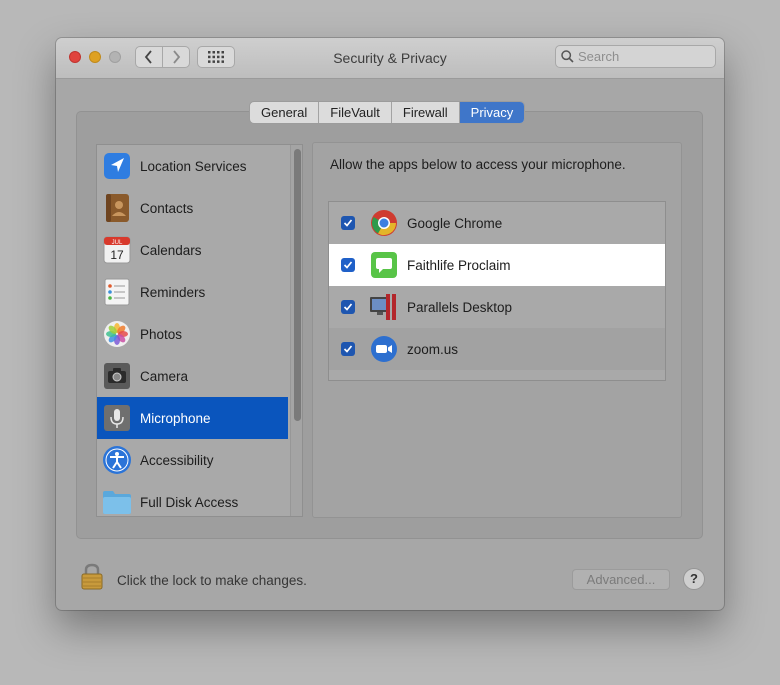 This screenshot has width=780, height=685. What do you see at coordinates (117, 460) in the screenshot?
I see `accessibility-person-icon` at bounding box center [117, 460].